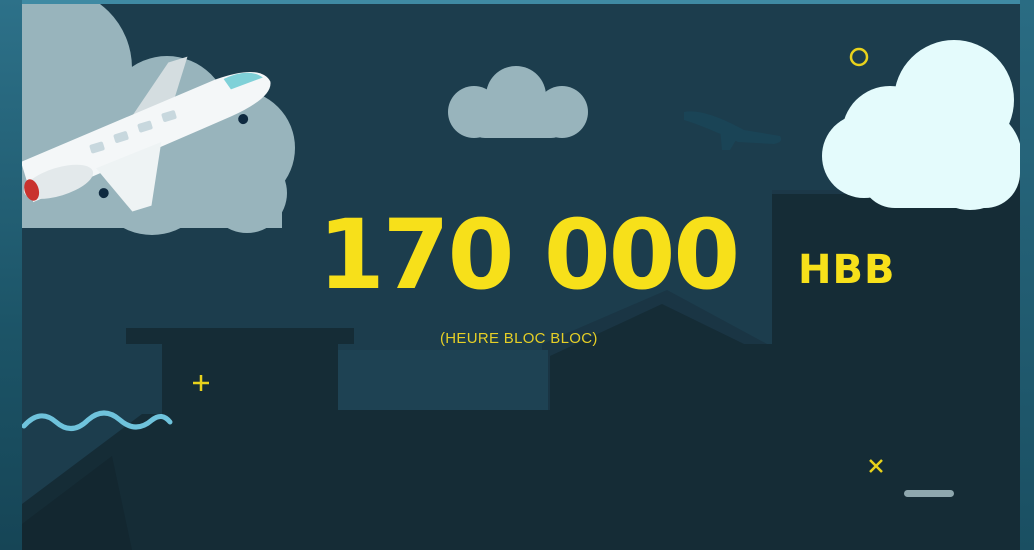 The height and width of the screenshot is (550, 1034). I want to click on wave-icon, so click(97, 420).